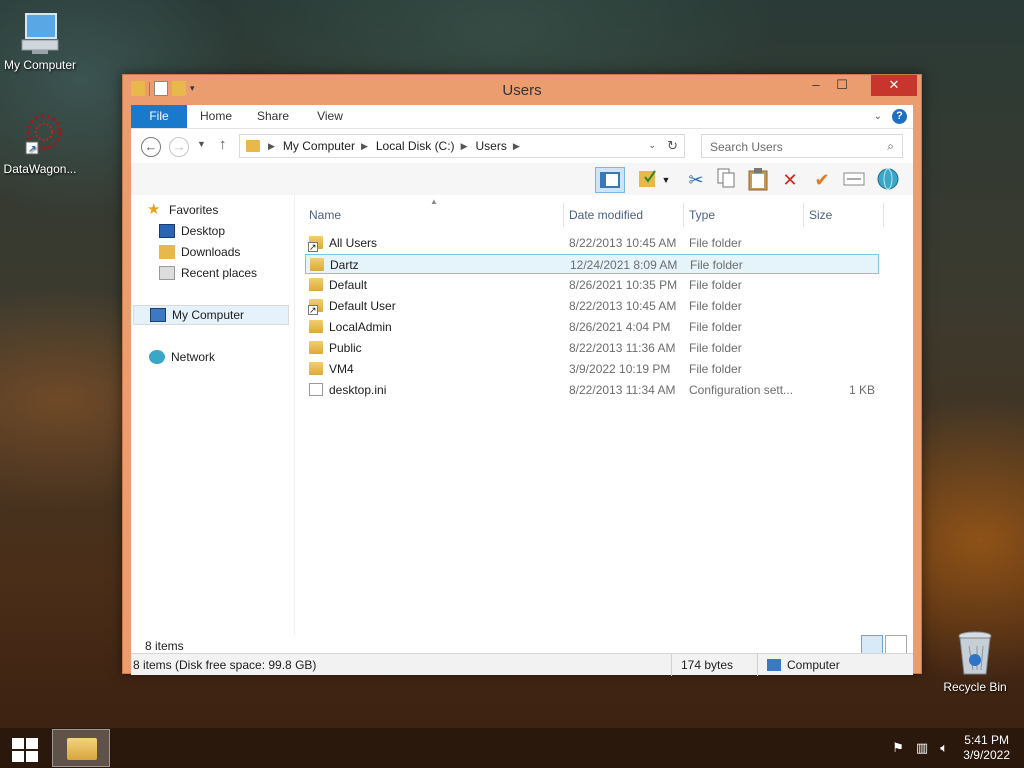  Describe the element at coordinates (592, 348) in the screenshot. I see `table-row: Public 8/22/2013 11:36 AM File folder` at that location.